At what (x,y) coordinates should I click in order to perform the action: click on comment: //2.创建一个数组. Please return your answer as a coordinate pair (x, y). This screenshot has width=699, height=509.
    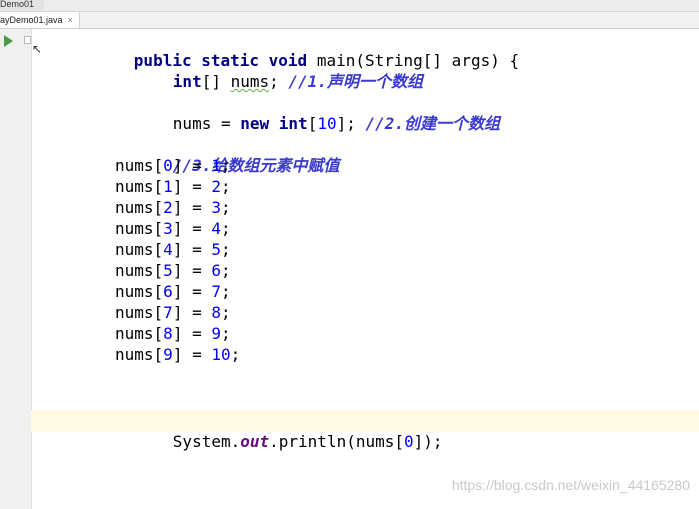
    Looking at the image, I should click on (433, 123).